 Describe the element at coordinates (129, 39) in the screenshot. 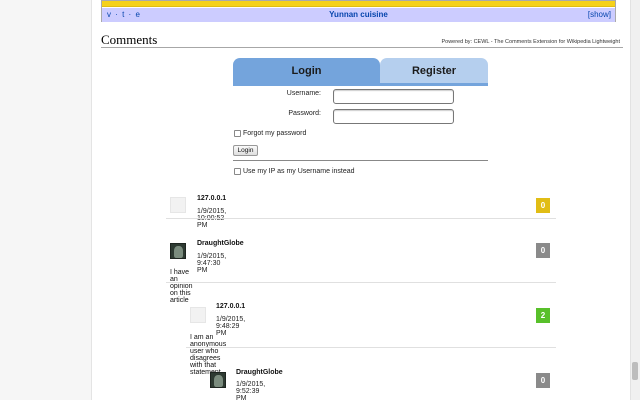

I see `comments-heading: Comments` at that location.